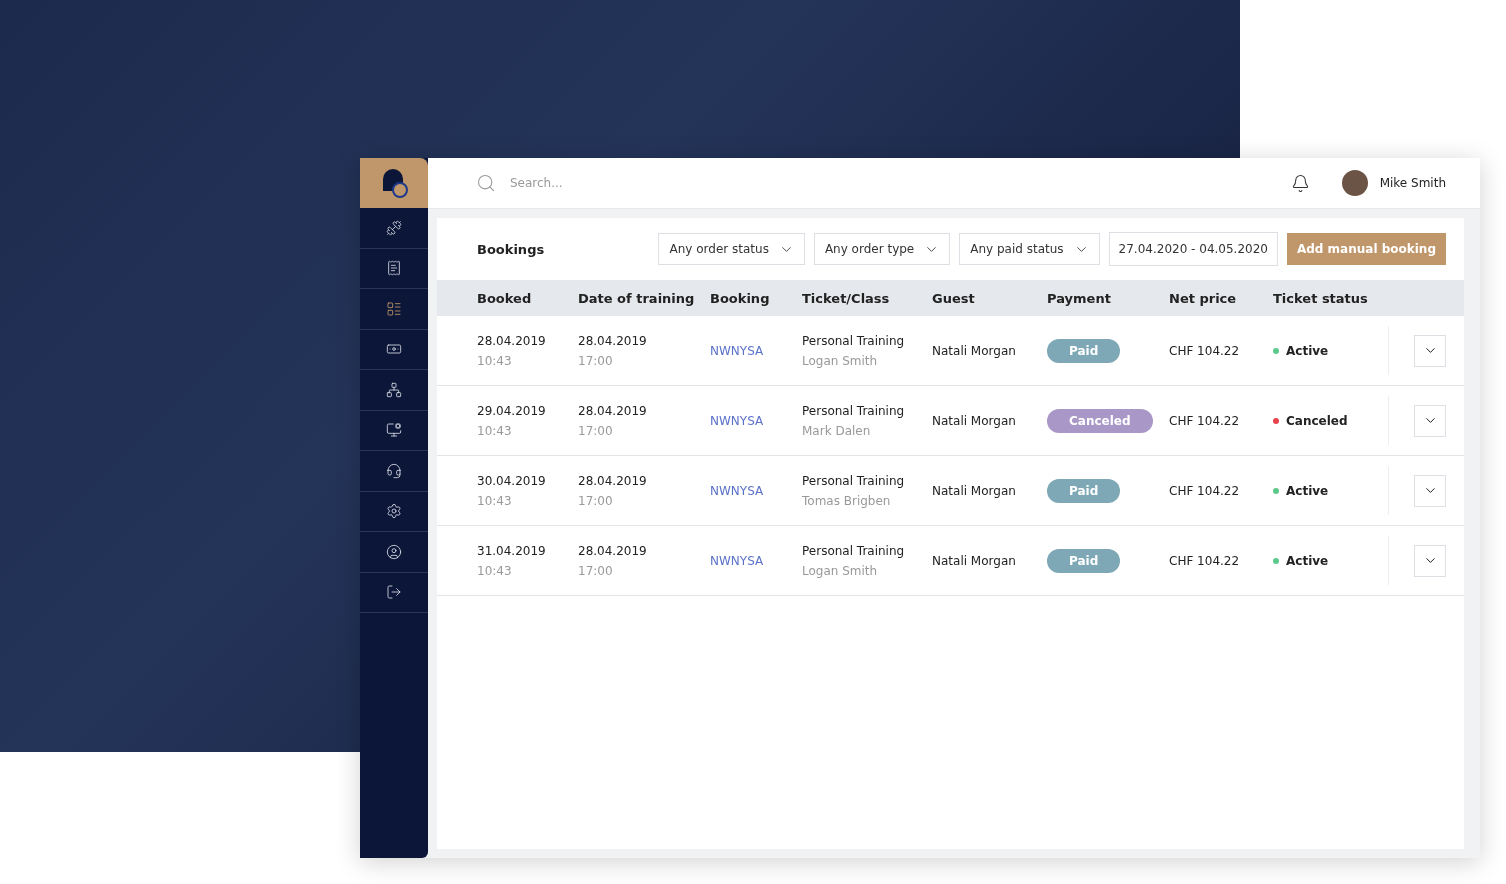  Describe the element at coordinates (740, 298) in the screenshot. I see `column-header: Booking` at that location.